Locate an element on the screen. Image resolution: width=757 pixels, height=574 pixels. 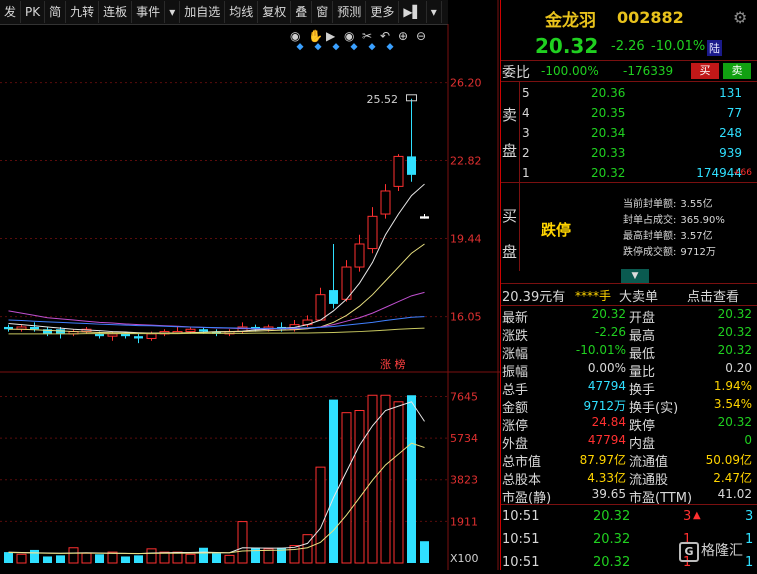
scissors-icon: ✂ is located at coordinates (367, 36).